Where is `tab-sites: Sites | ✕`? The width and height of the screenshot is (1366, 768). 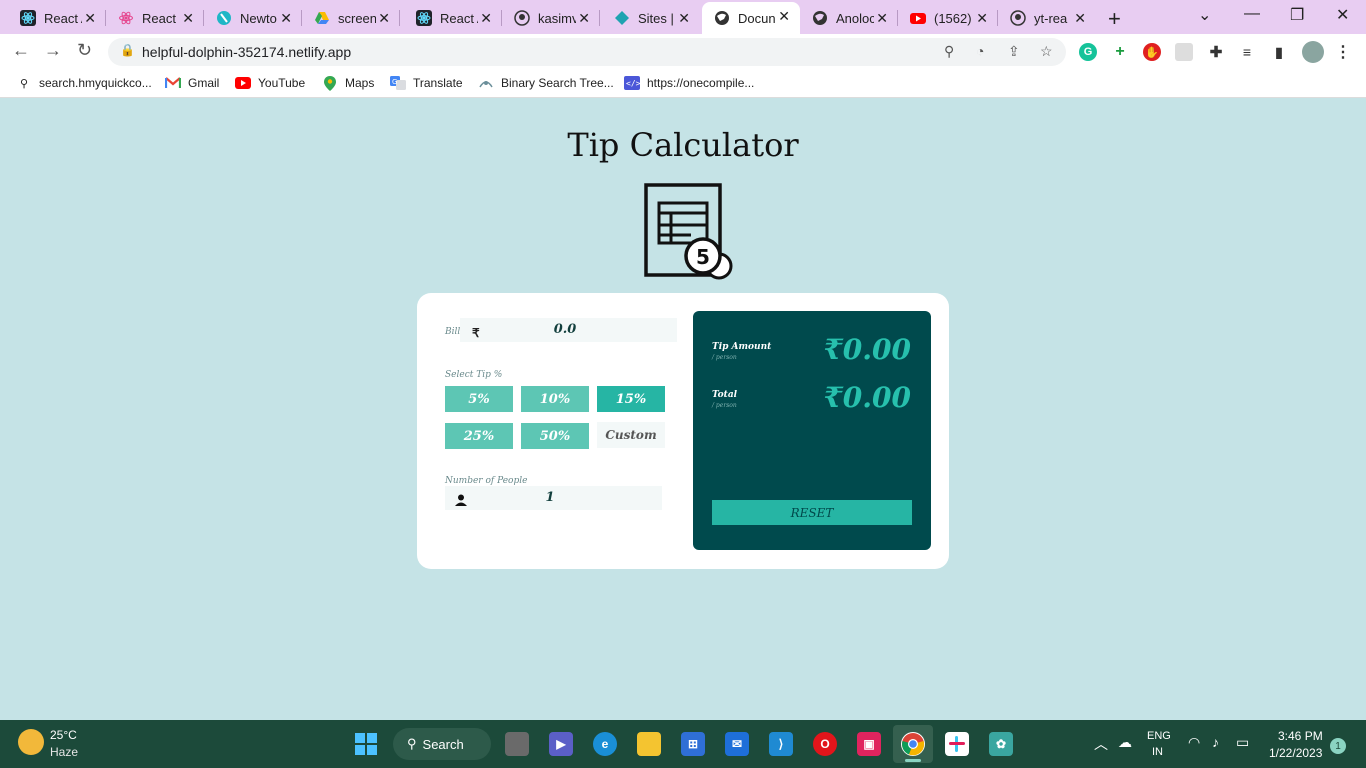 tab-sites: Sites | ✕ is located at coordinates (651, 18).